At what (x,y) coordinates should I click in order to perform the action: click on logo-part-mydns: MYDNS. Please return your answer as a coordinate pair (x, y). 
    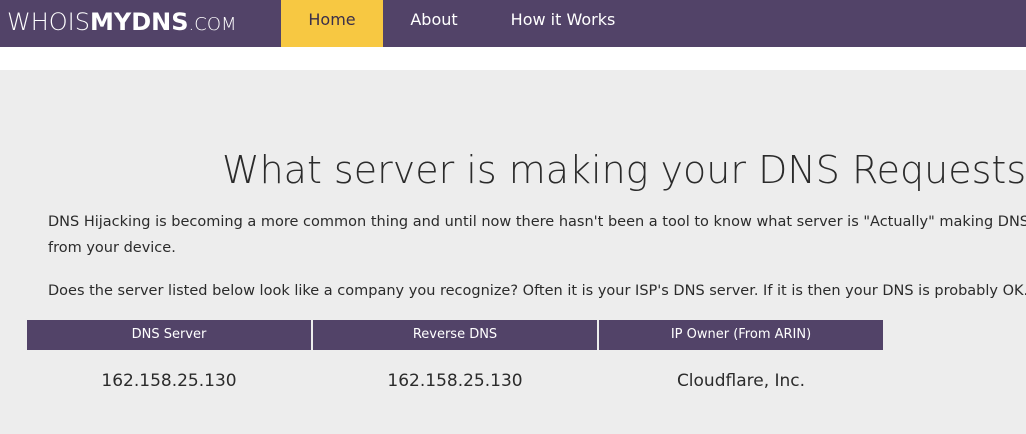
    Looking at the image, I should click on (139, 22).